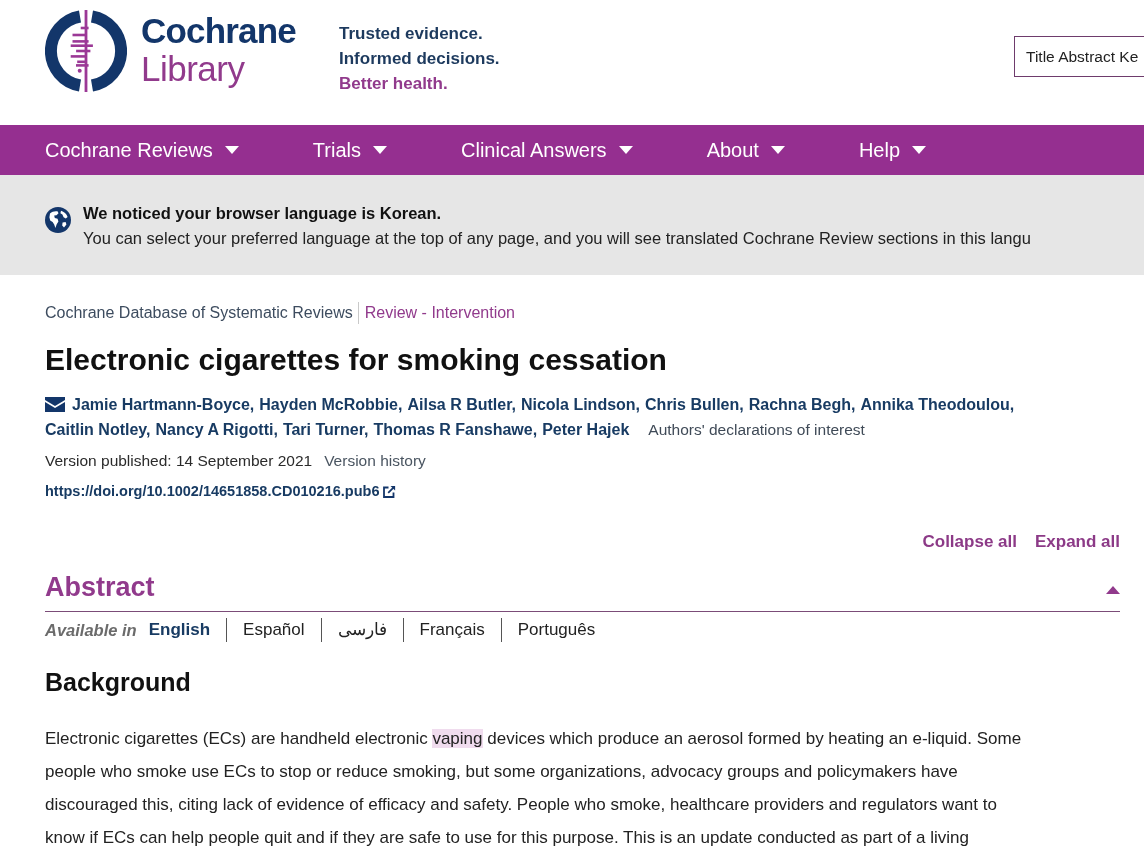 The height and width of the screenshot is (859, 1144). What do you see at coordinates (451, 630) in the screenshot?
I see `language-tab: Français` at bounding box center [451, 630].